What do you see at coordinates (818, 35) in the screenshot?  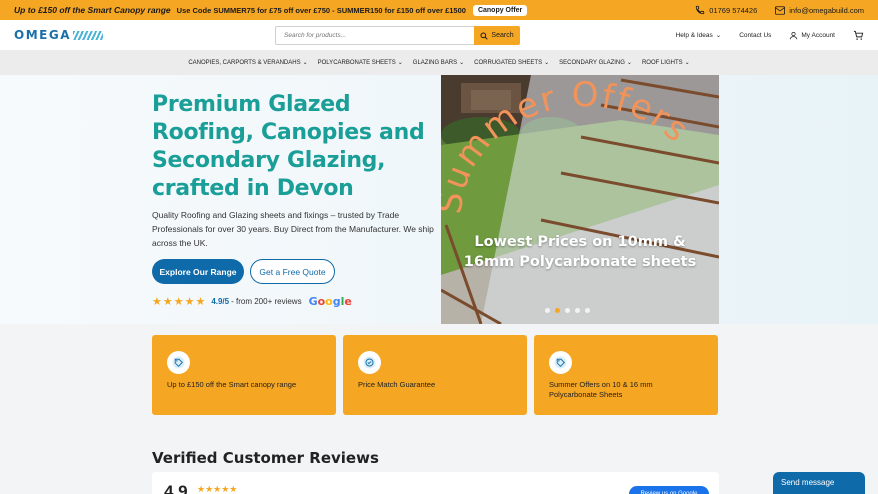 I see `account-label: My Account` at bounding box center [818, 35].